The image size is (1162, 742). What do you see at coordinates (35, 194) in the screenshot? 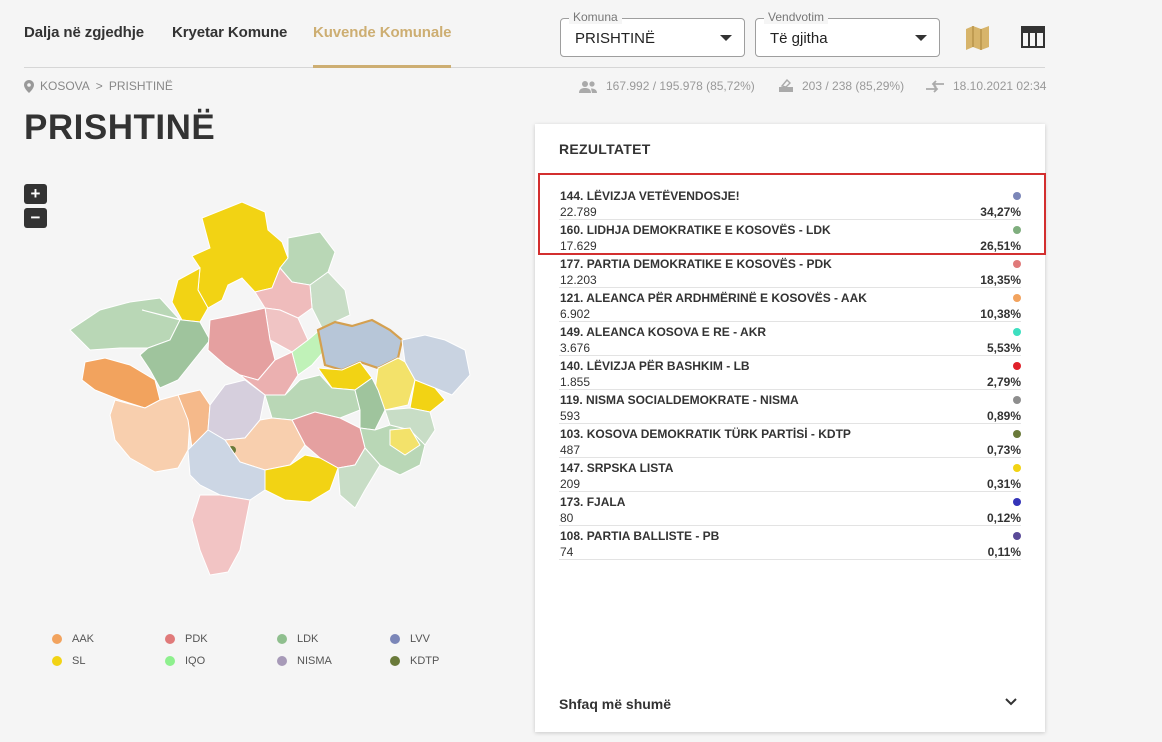
I see `zoom-in-button: +` at bounding box center [35, 194].